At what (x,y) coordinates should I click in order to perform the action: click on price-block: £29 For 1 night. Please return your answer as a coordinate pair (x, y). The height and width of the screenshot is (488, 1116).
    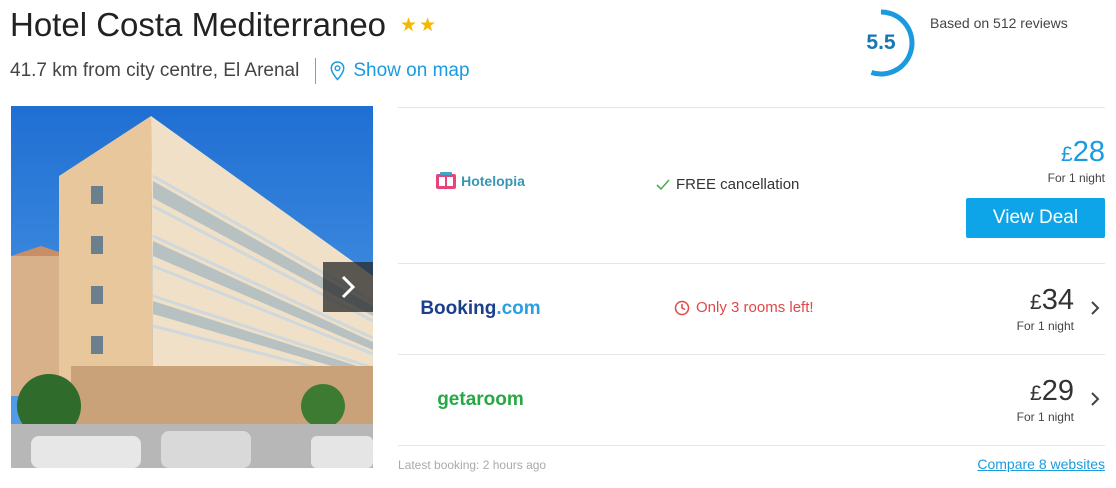
    Looking at the image, I should click on (1045, 401).